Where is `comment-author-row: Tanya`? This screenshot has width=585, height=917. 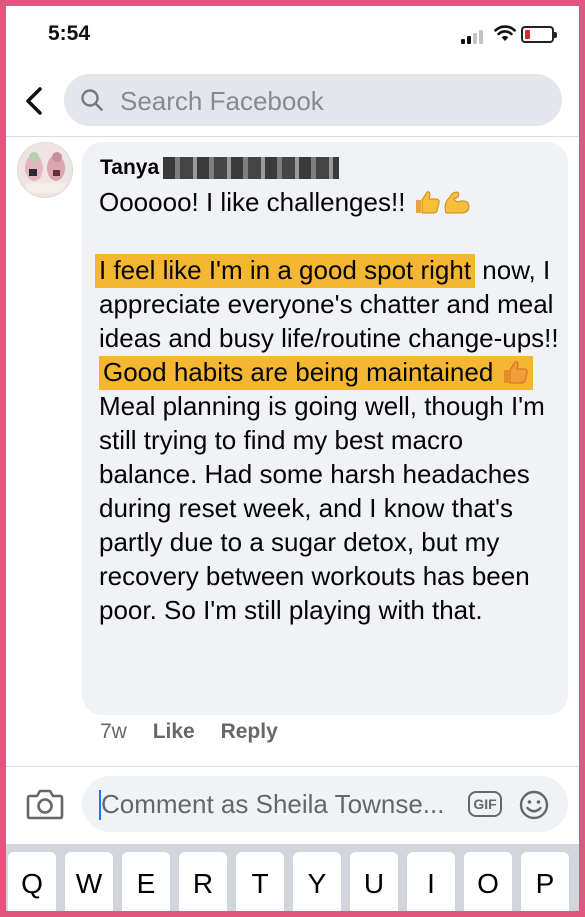
comment-author-row: Tanya is located at coordinates (220, 169).